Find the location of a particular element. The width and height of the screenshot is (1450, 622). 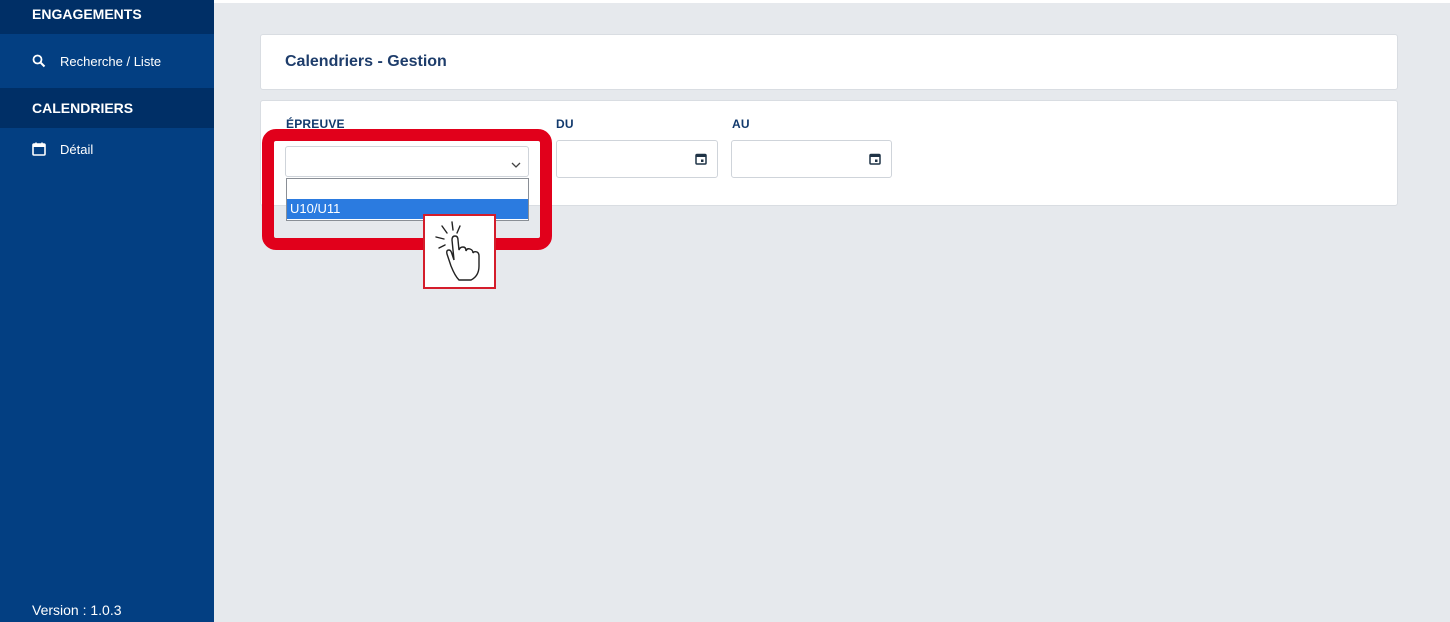

au-date-input is located at coordinates (811, 159).